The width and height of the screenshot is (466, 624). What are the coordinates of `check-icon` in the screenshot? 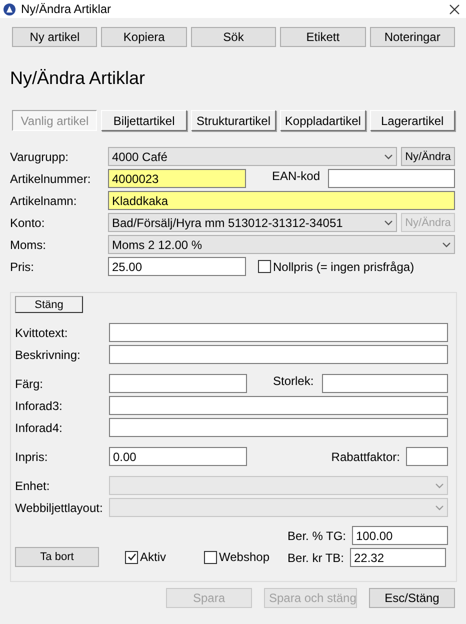 It's located at (131, 557).